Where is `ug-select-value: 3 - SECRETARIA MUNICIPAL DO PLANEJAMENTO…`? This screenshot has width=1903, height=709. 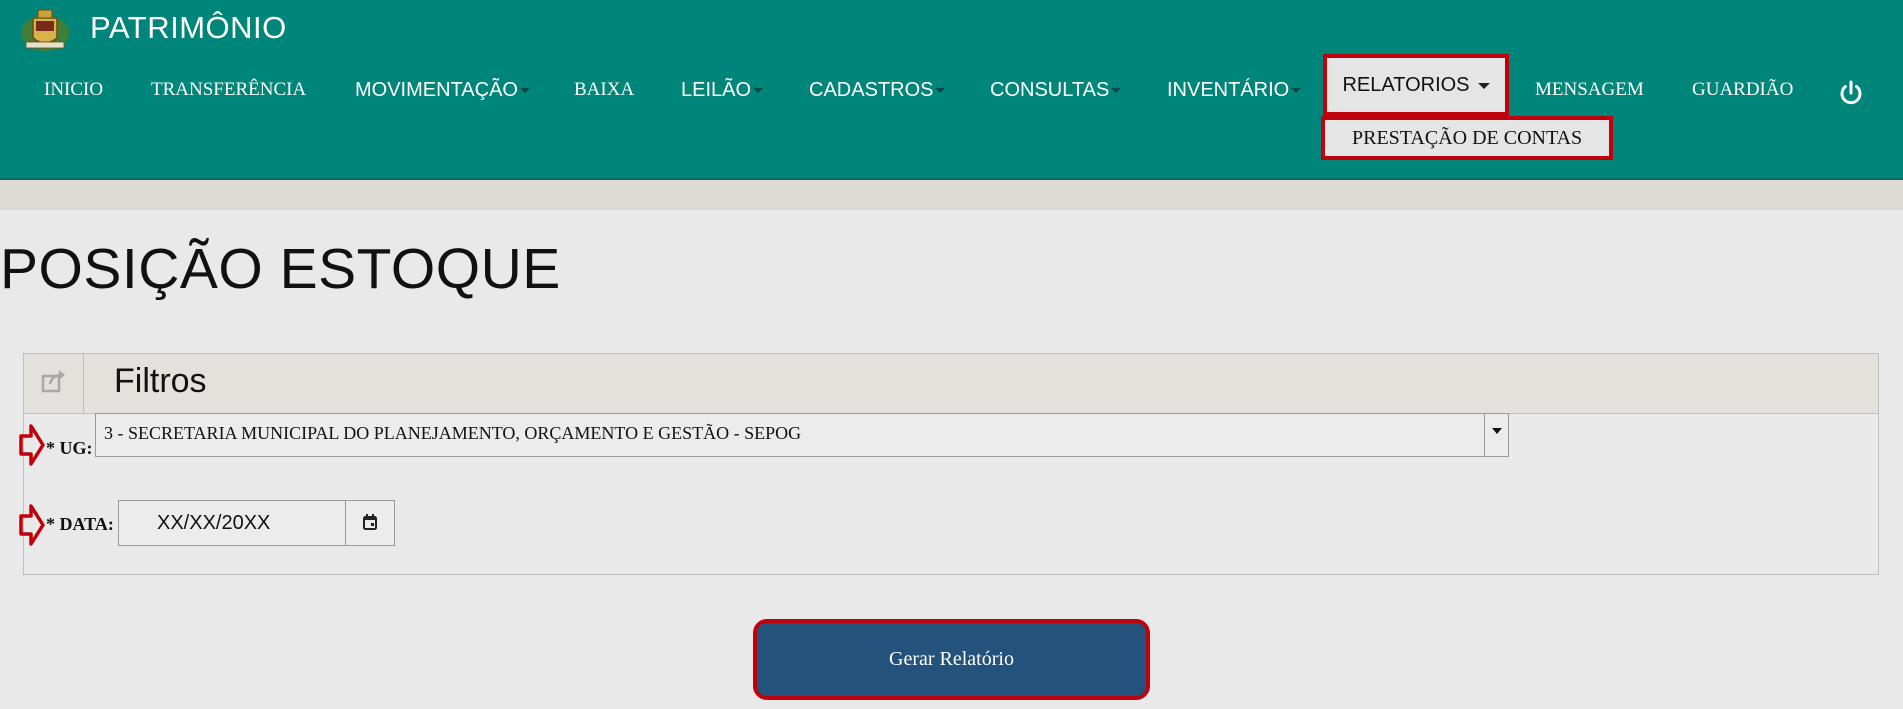
ug-select-value: 3 - SECRETARIA MUNICIPAL DO PLANEJAMENTO… is located at coordinates (453, 433).